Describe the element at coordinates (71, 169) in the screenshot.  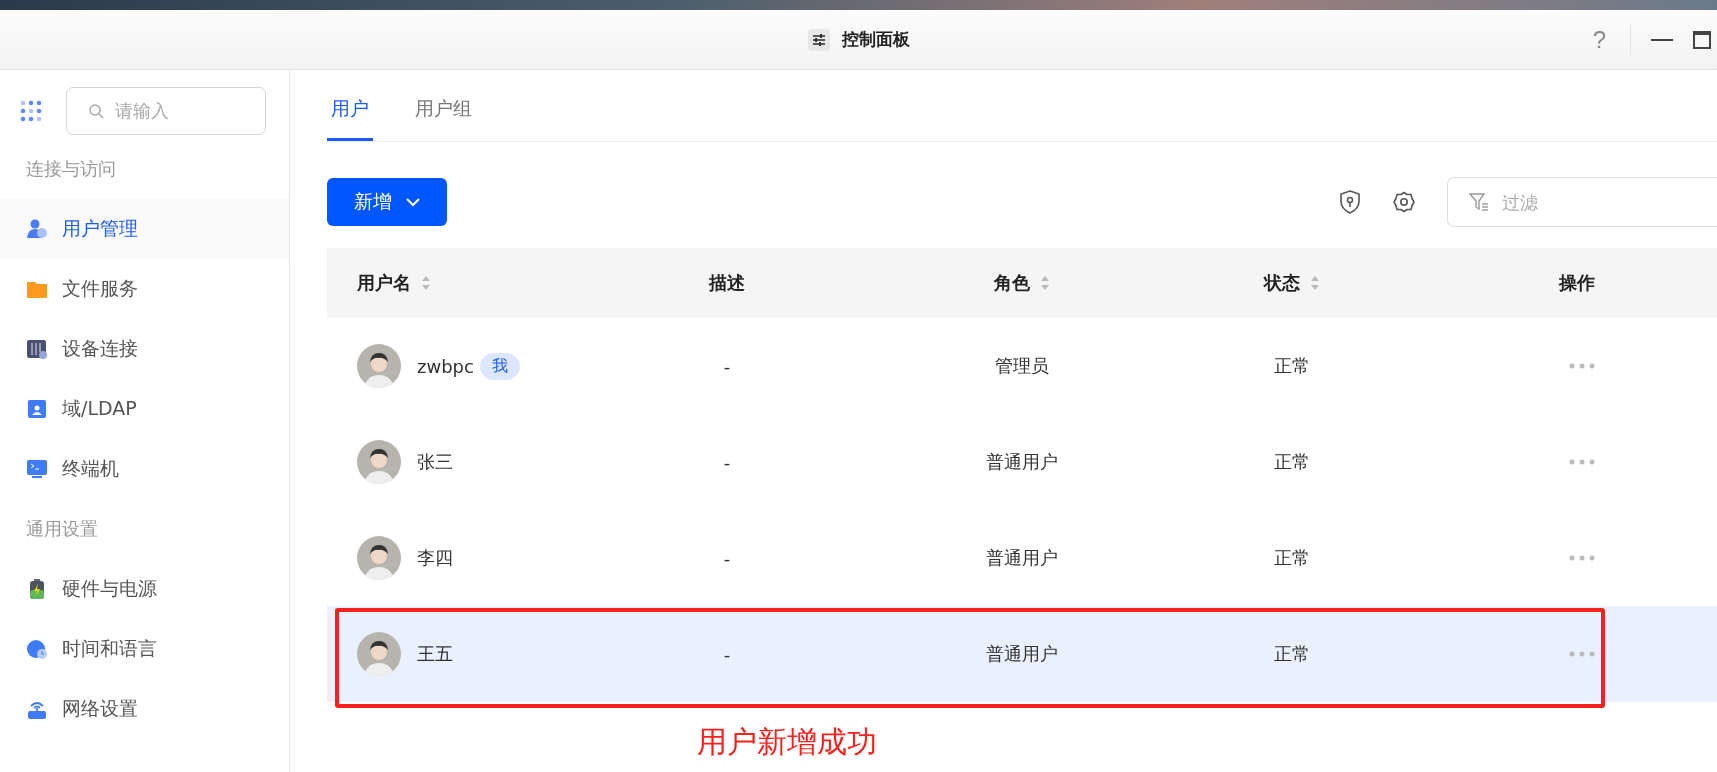
I see `section-title: 连接与访问` at that location.